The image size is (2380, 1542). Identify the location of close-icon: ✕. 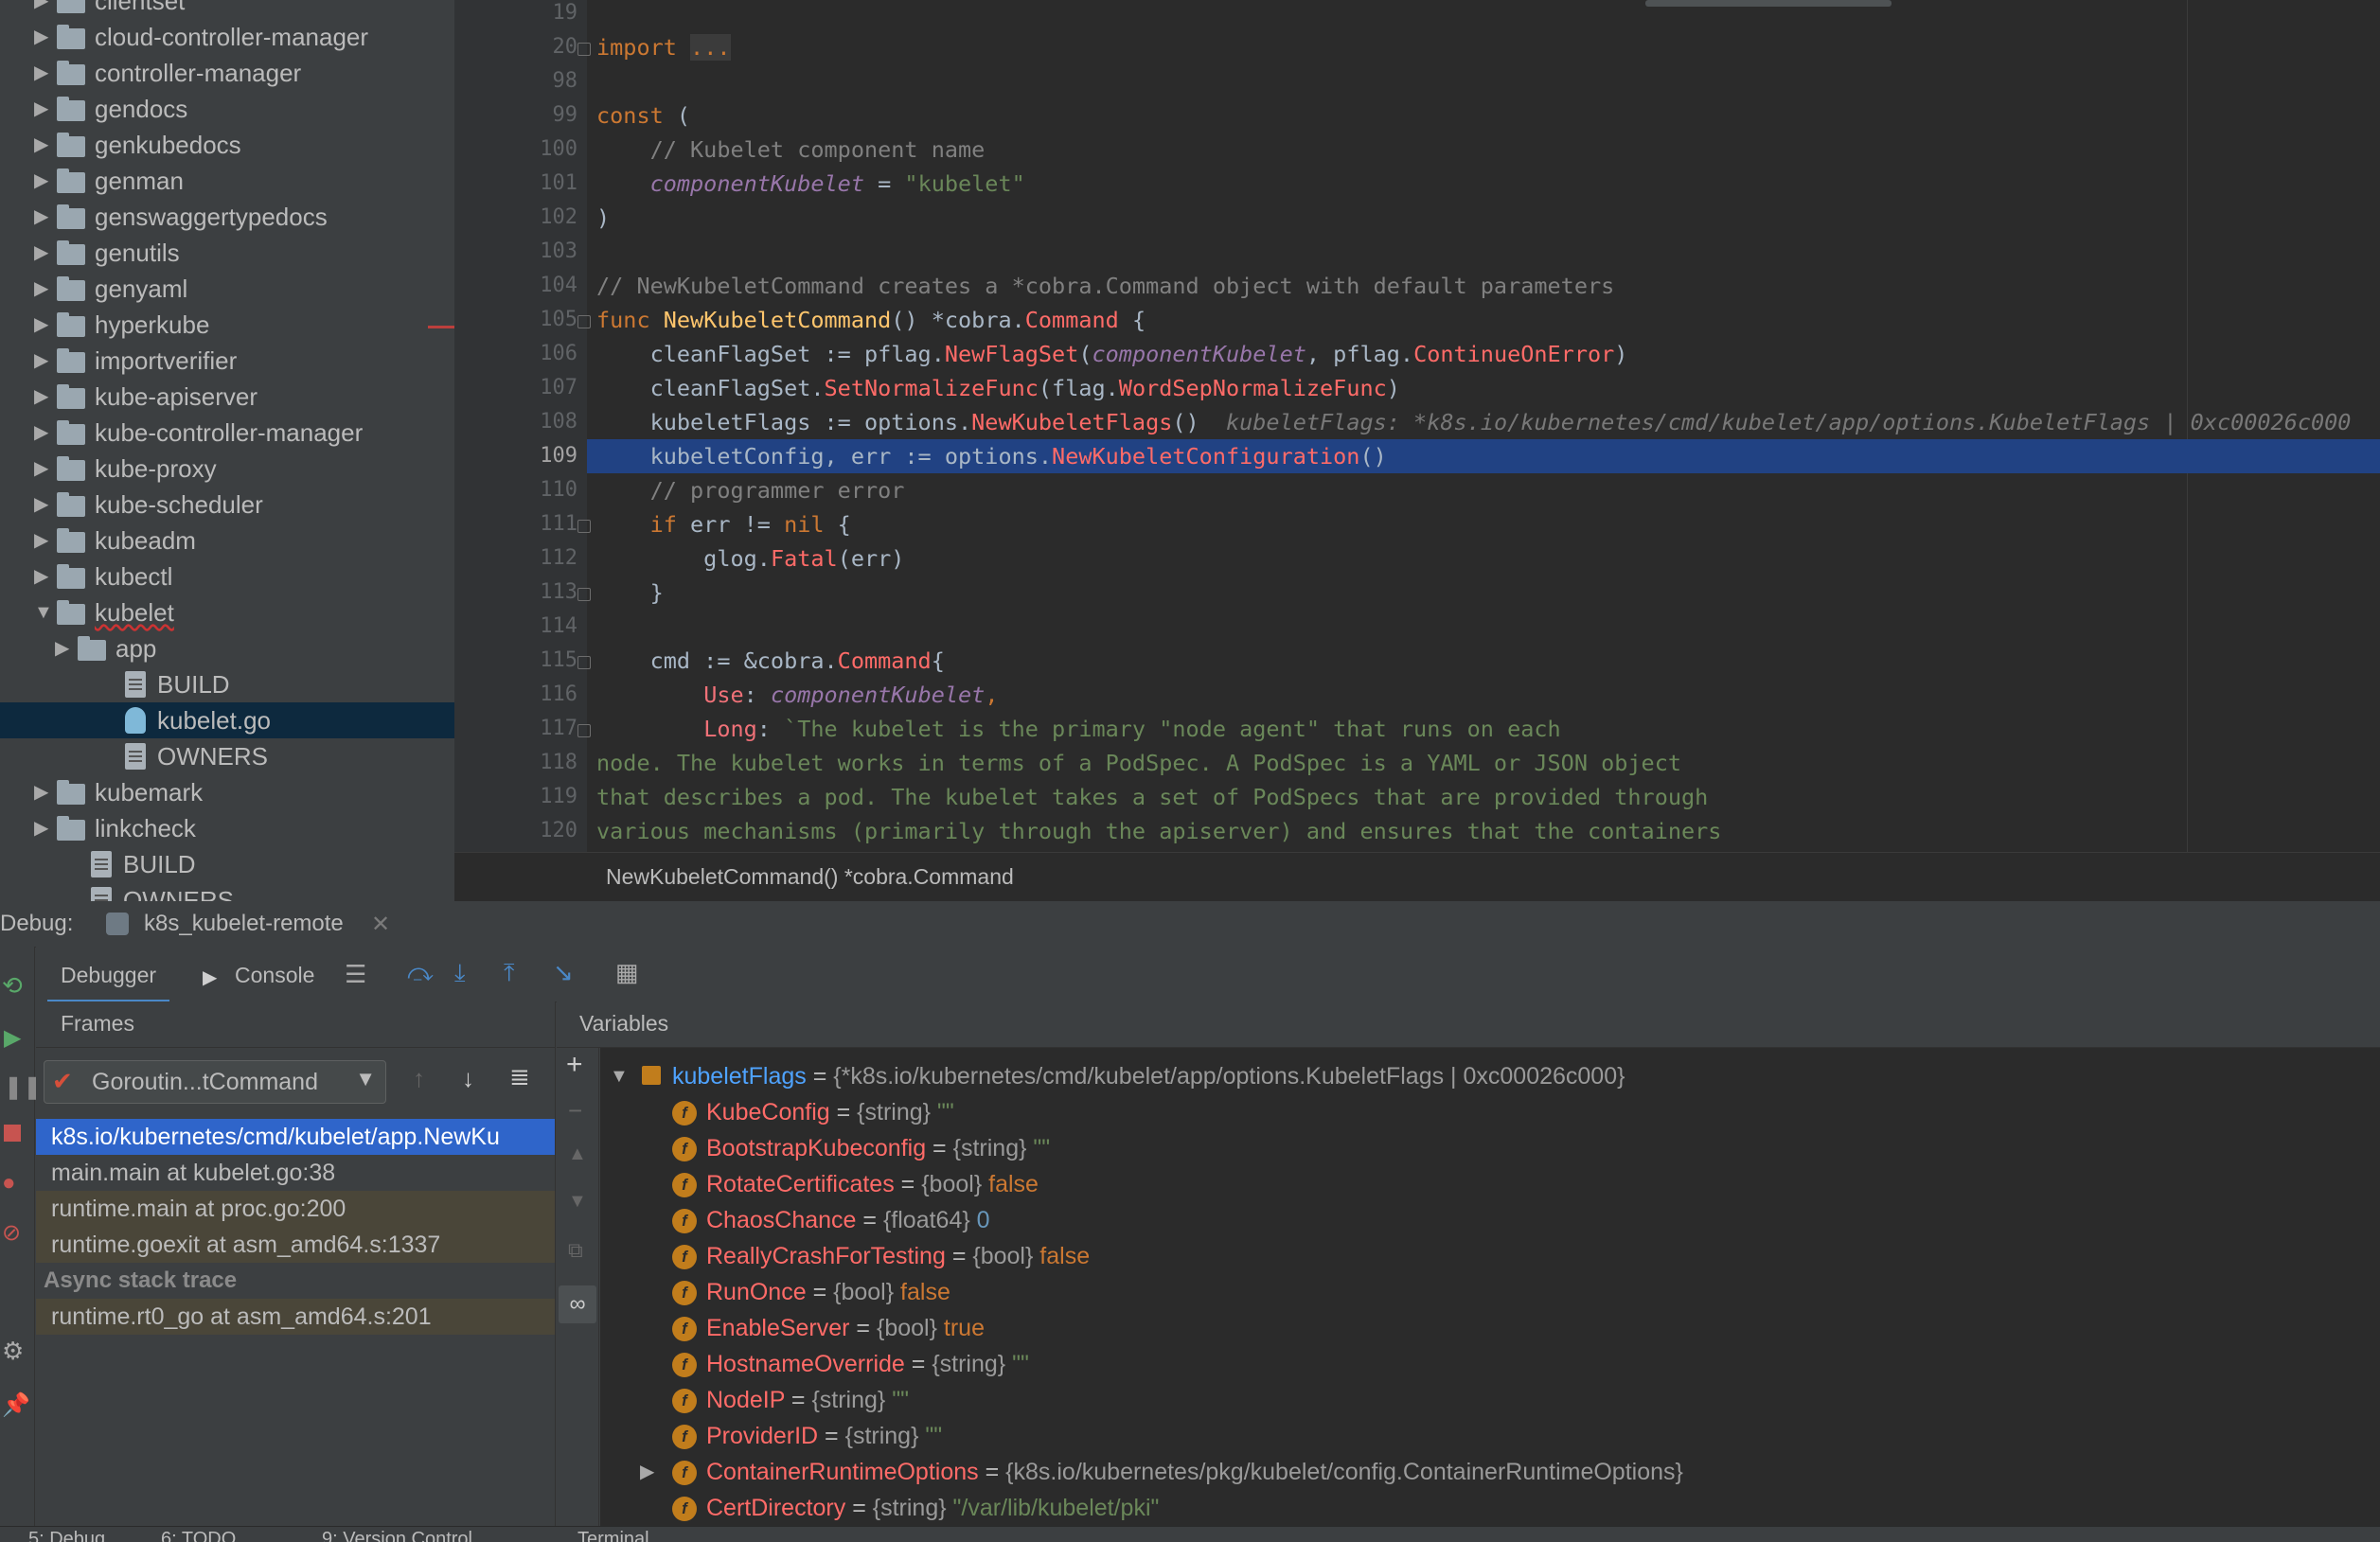
(380, 924).